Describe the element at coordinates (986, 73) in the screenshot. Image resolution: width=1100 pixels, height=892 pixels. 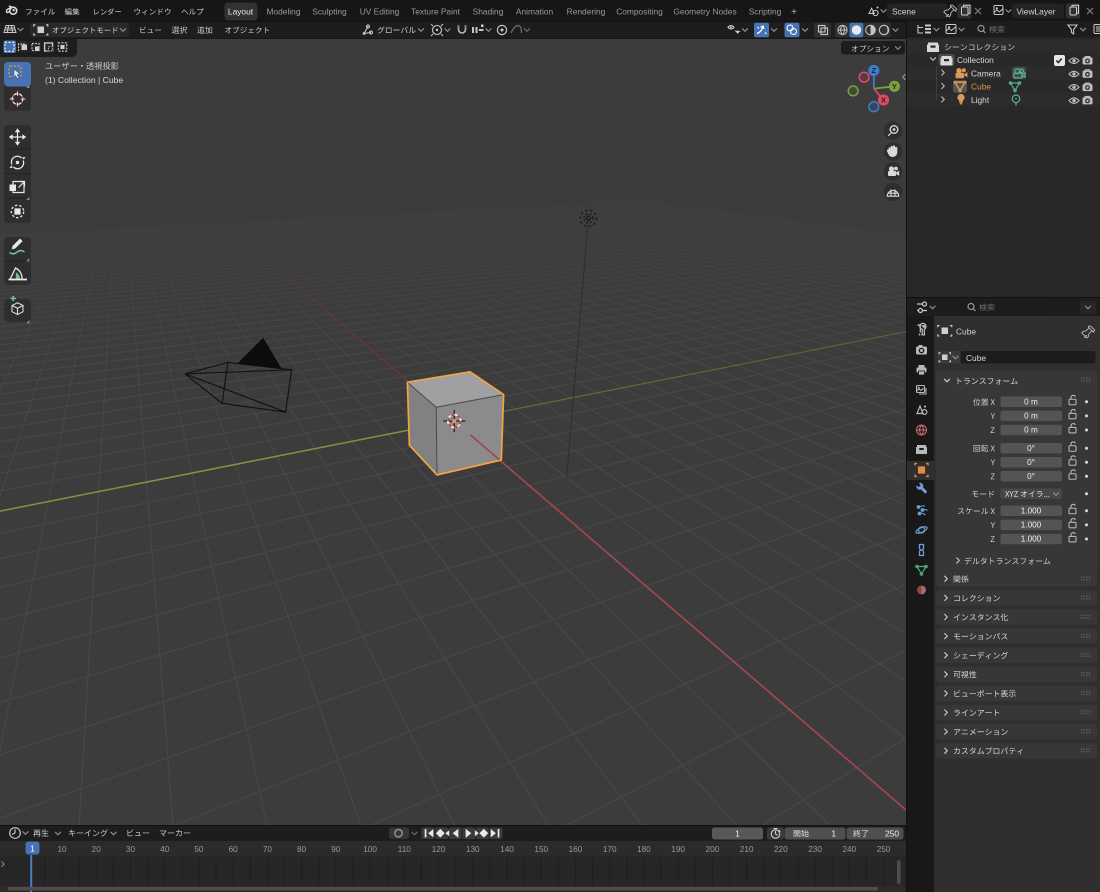
I see `svg-text: Camera` at that location.